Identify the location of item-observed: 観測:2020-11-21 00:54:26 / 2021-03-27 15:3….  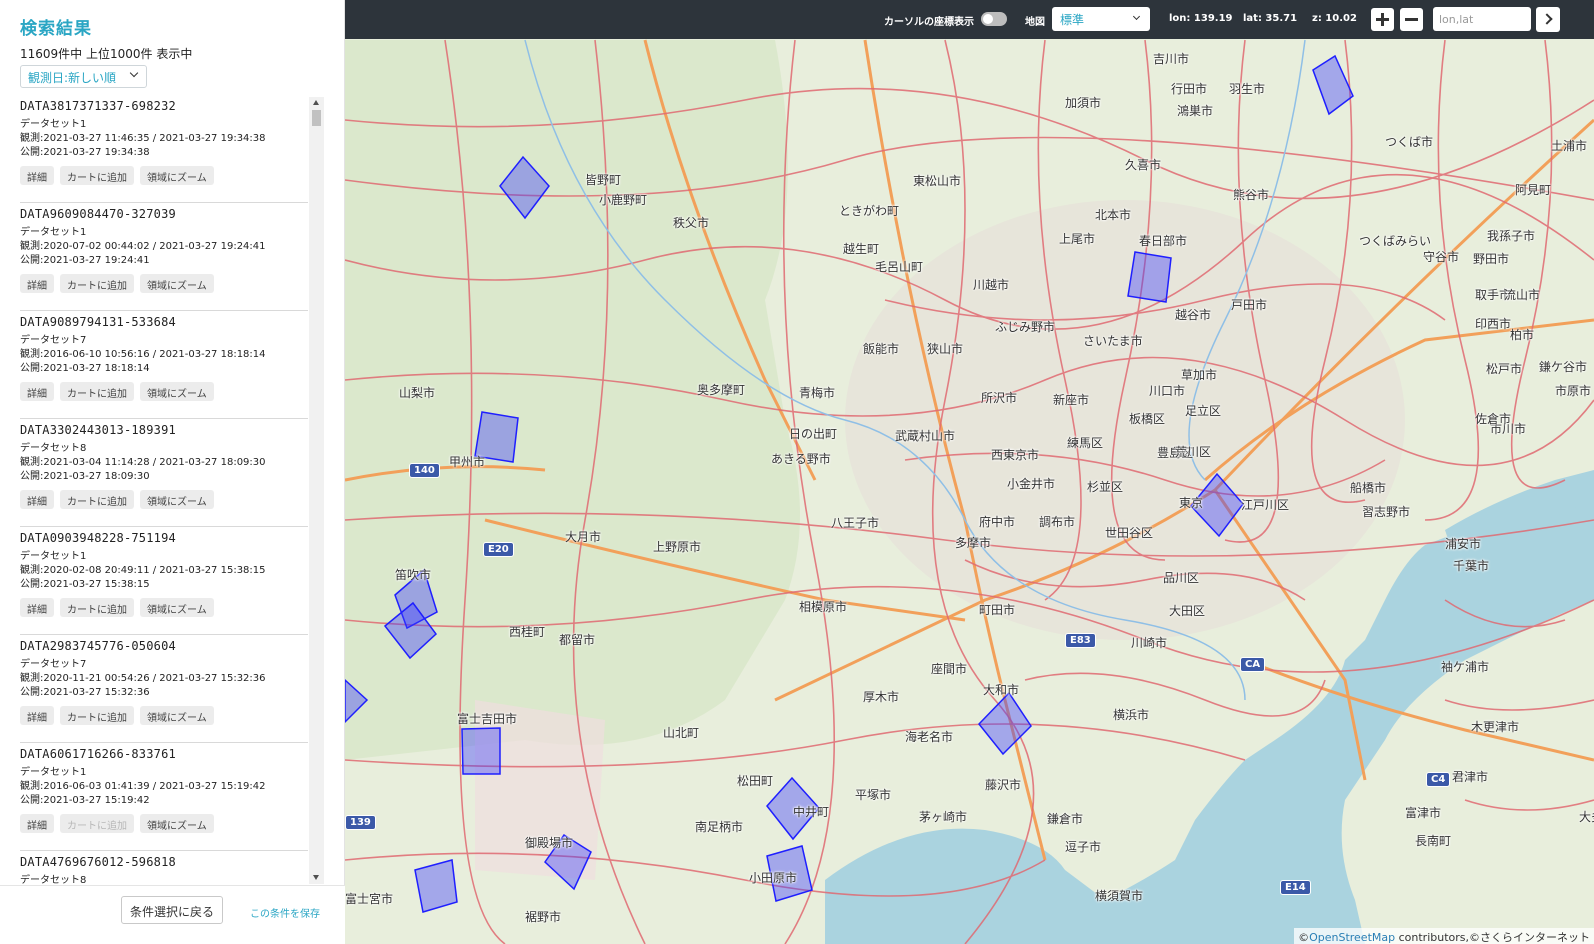
(143, 678).